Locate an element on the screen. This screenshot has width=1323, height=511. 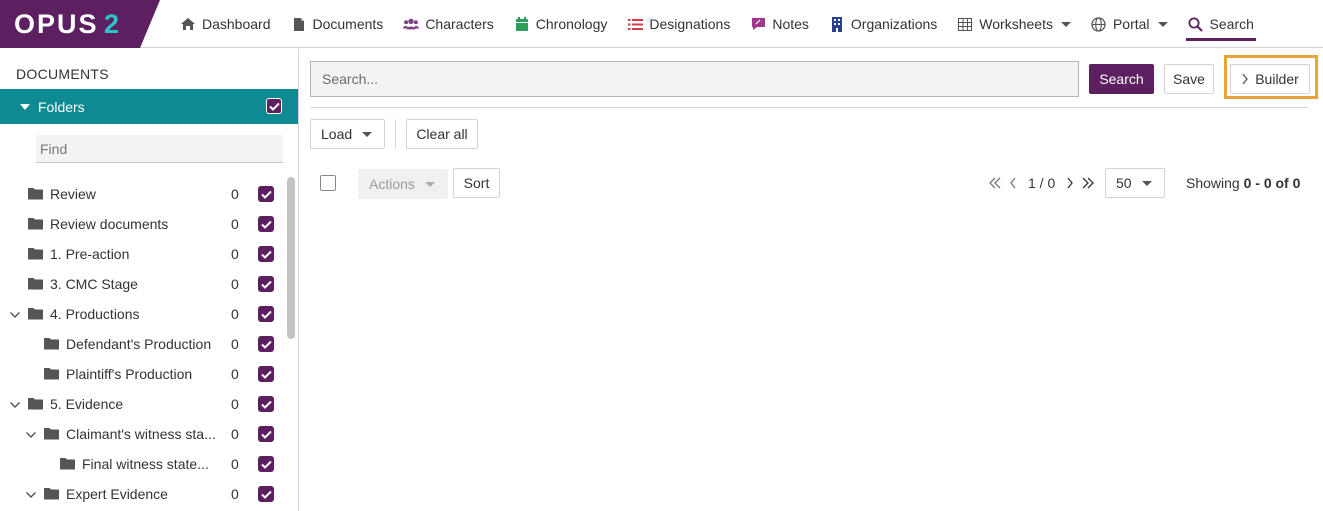
nav-worksheets: Worksheets is located at coordinates (1014, 24).